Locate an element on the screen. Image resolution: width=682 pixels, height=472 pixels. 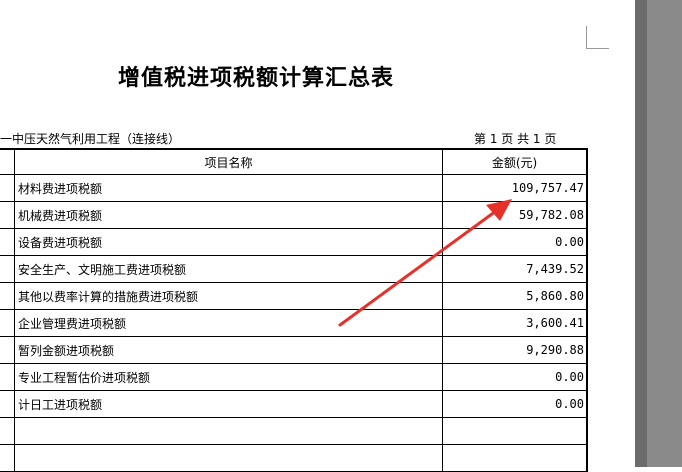
item-amount: 59,782.08 is located at coordinates (515, 215).